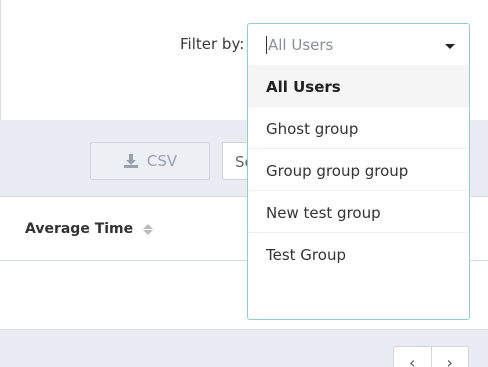 The height and width of the screenshot is (367, 488). Describe the element at coordinates (212, 44) in the screenshot. I see `filter-label: Filter by:` at that location.